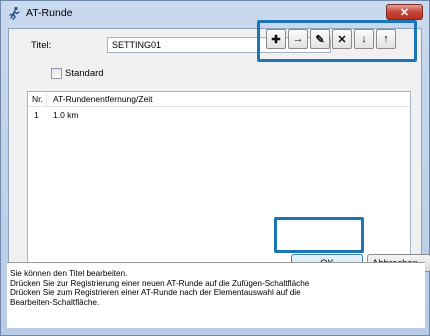 This screenshot has height=336, width=430. I want to click on ok-highlight-frame, so click(319, 235).